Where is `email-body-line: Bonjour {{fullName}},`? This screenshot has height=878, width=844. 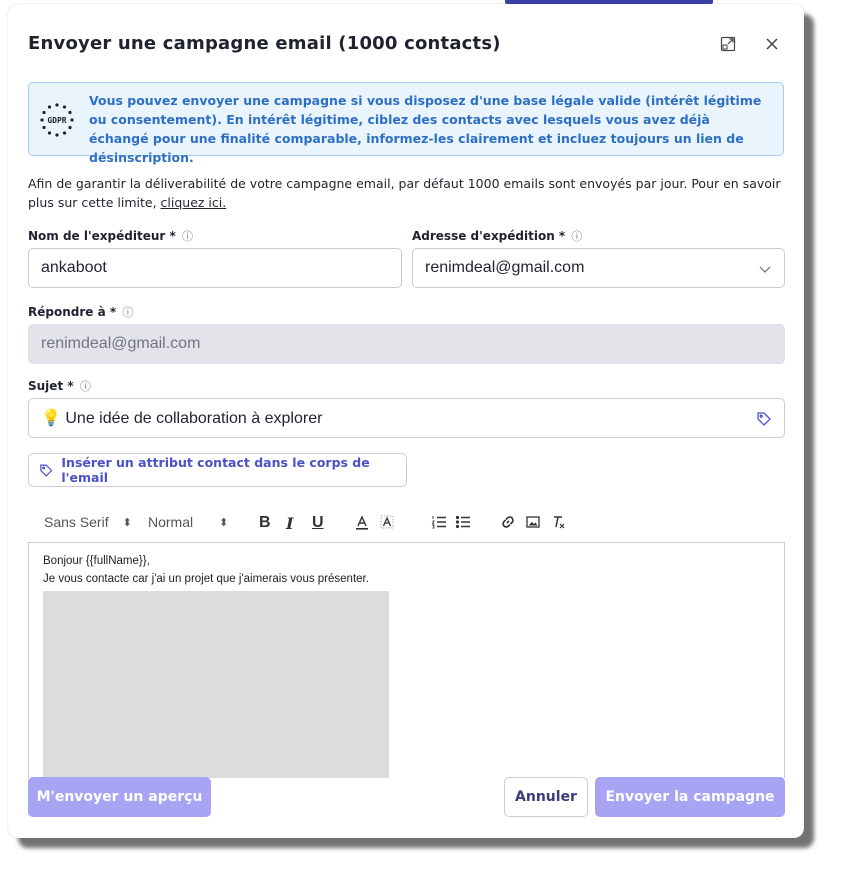
email-body-line: Bonjour {{fullName}}, is located at coordinates (96, 561).